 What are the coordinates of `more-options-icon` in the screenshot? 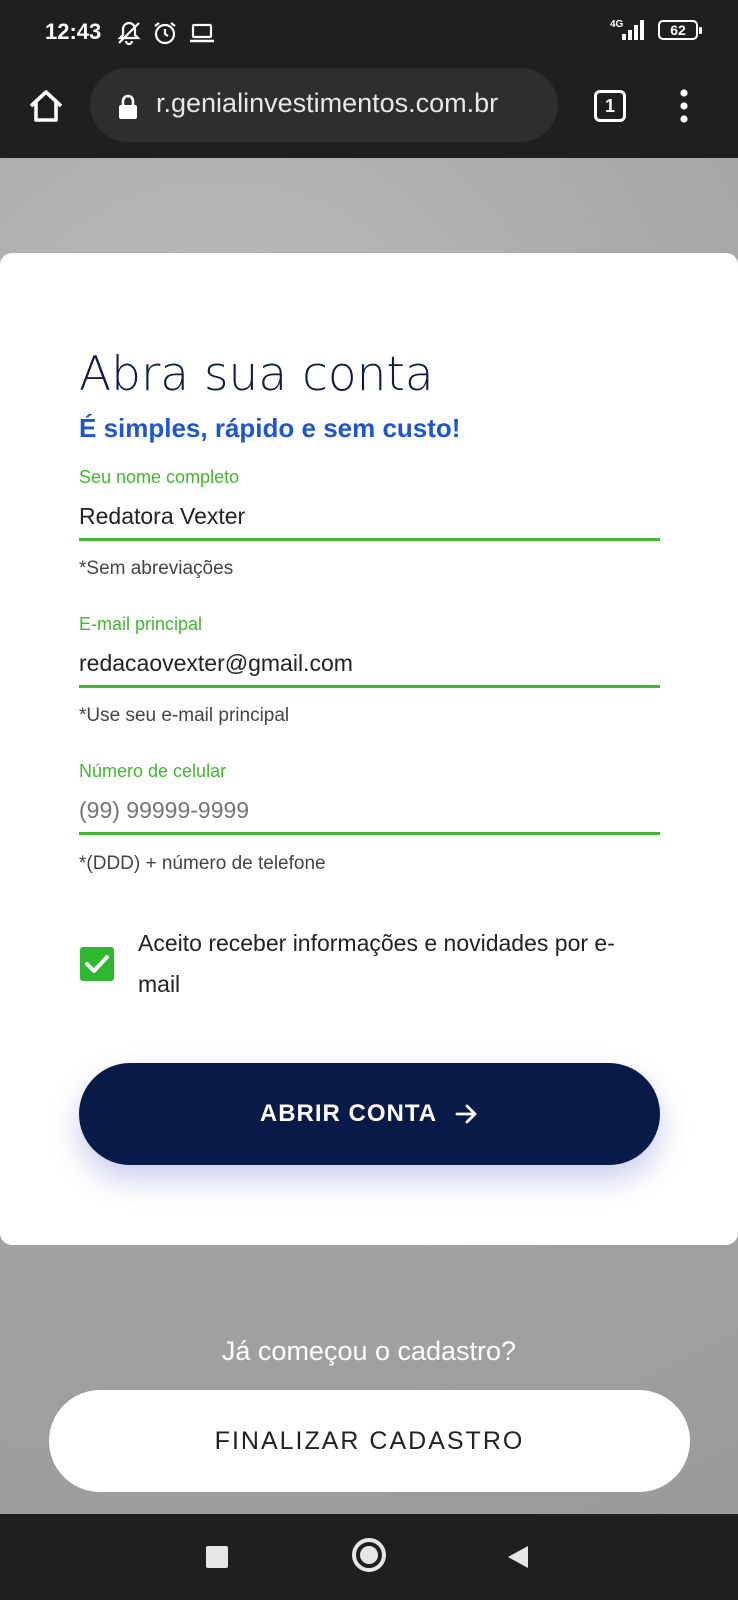 It's located at (684, 106).